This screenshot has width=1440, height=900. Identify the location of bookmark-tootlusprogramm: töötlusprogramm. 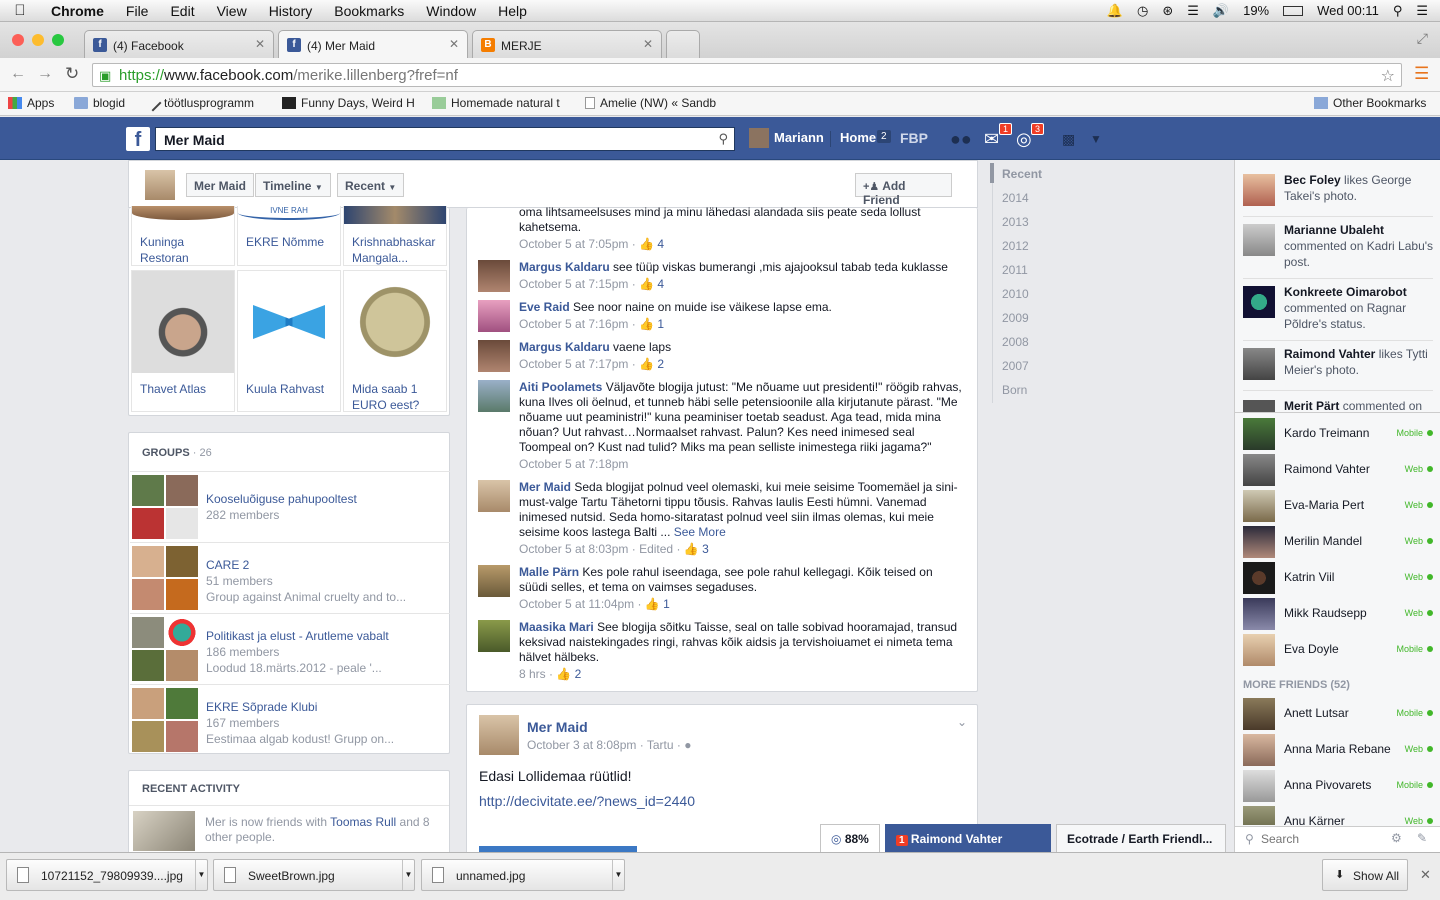
(199, 103).